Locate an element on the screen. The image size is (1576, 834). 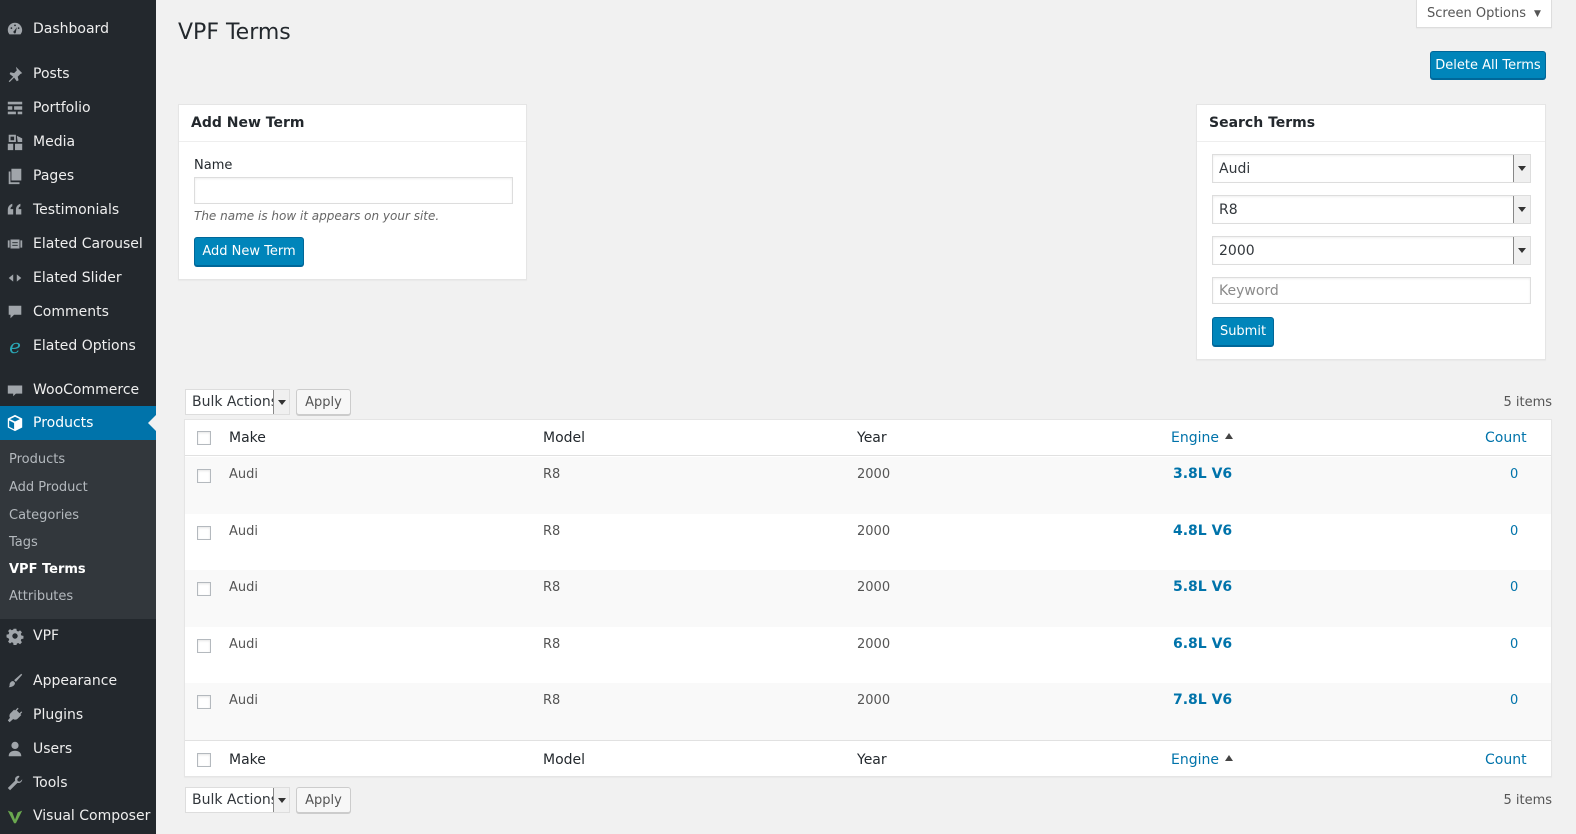
sidebar-item-testimonials: Testimonials is located at coordinates (78, 210).